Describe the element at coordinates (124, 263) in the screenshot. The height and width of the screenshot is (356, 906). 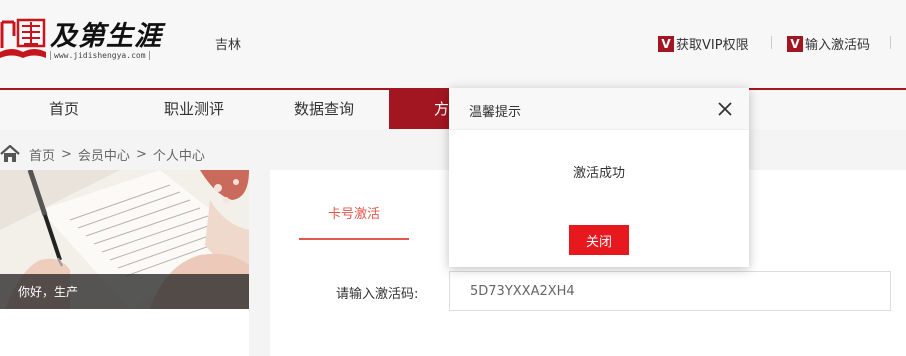
I see `profile-card: 你好，生产` at that location.